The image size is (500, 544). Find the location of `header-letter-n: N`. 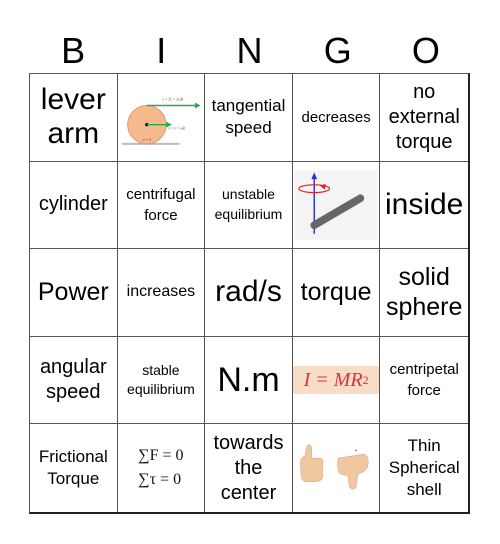

header-letter-n: N is located at coordinates (249, 50).